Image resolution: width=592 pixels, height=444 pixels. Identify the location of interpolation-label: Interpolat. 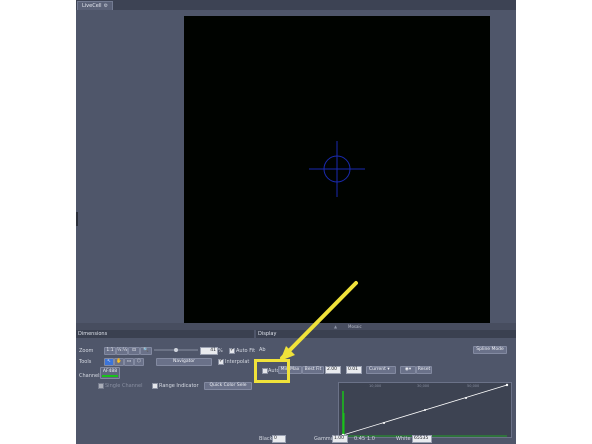
(237, 362).